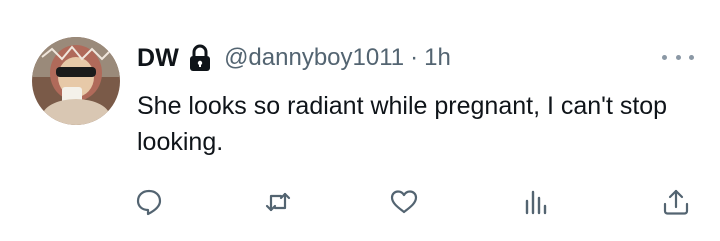 The image size is (720, 241). I want to click on tweet-header: DW @dannyboy1011 · 1h, so click(294, 58).